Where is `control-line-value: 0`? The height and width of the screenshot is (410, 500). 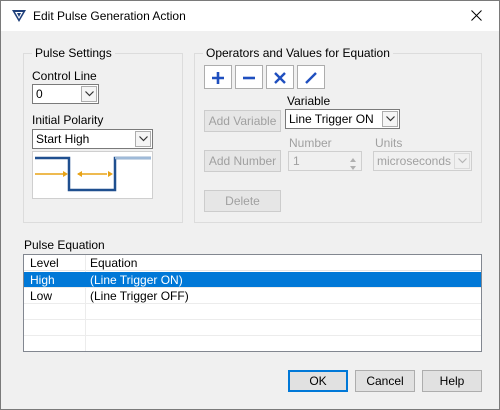 control-line-value: 0 is located at coordinates (39, 94).